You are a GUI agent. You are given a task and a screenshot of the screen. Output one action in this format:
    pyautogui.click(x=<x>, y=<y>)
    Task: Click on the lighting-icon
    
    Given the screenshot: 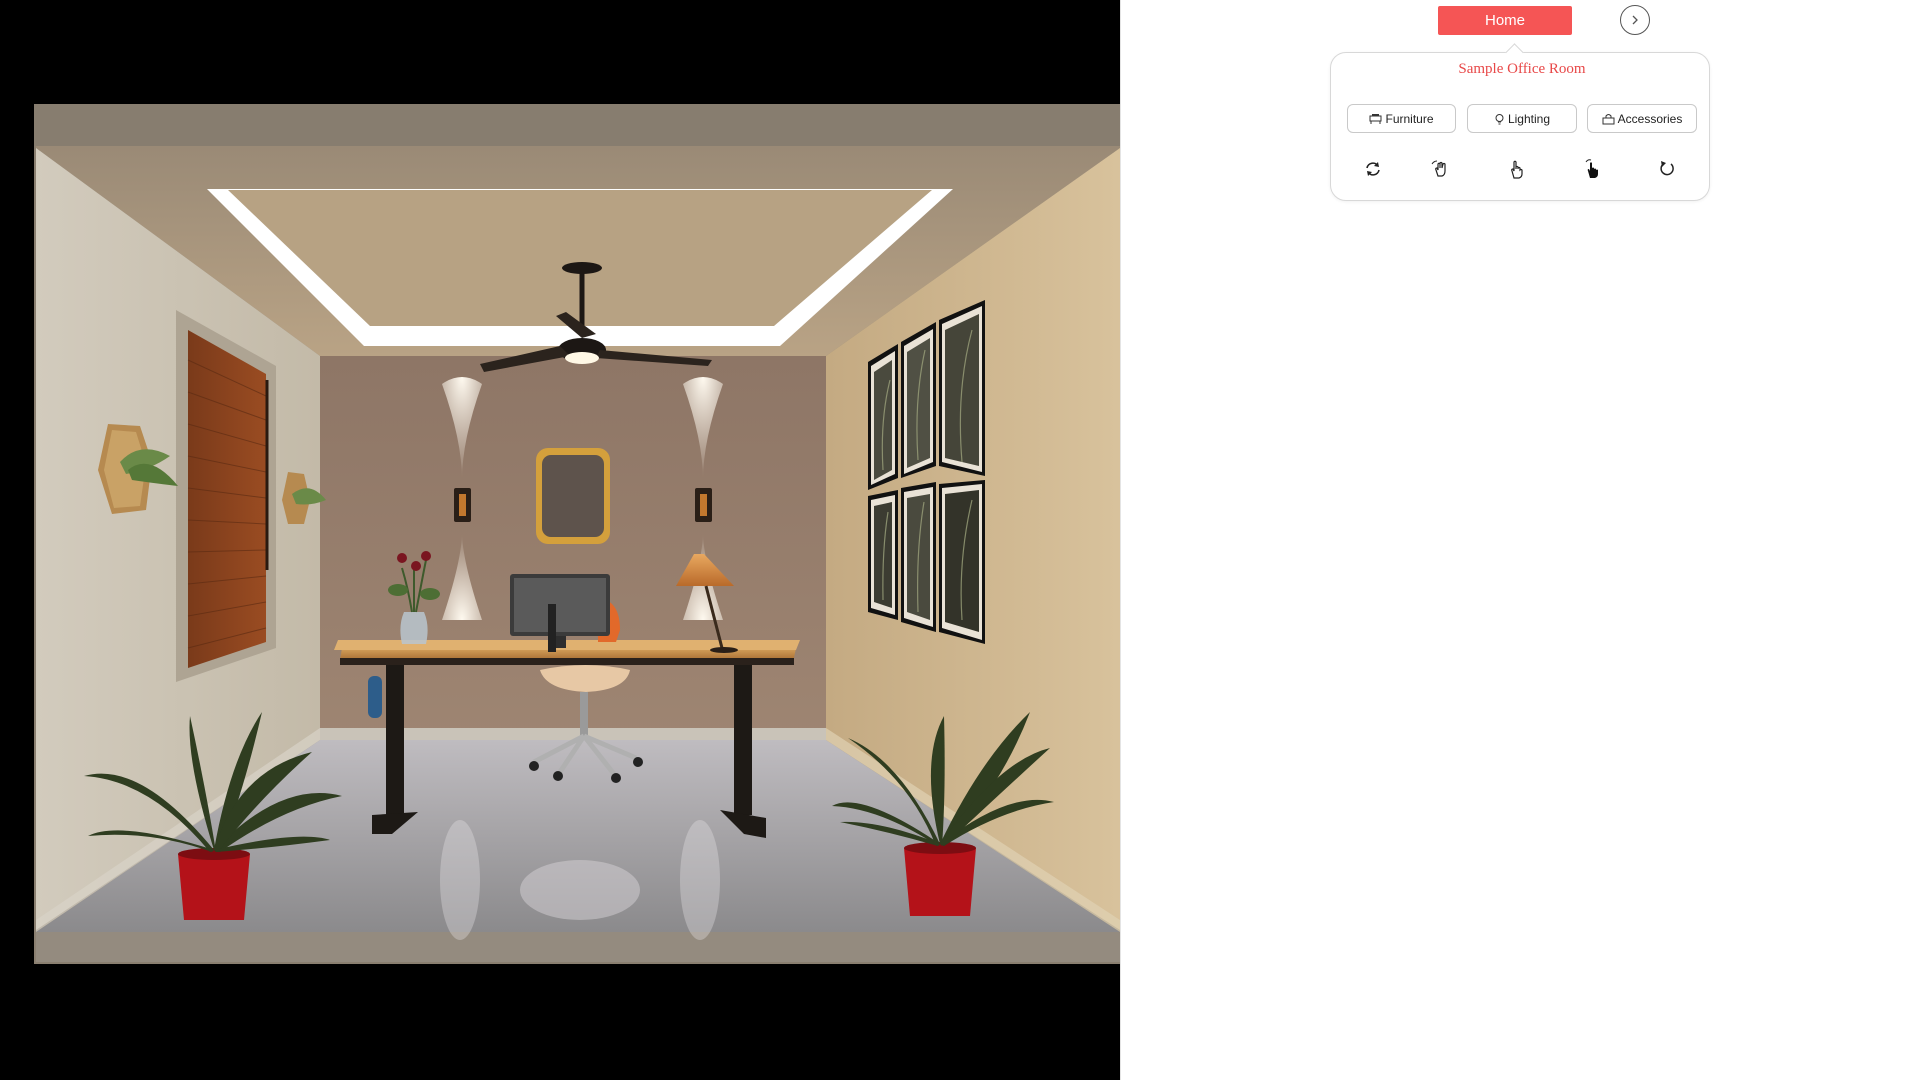 What is the action you would take?
    pyautogui.click(x=1499, y=118)
    